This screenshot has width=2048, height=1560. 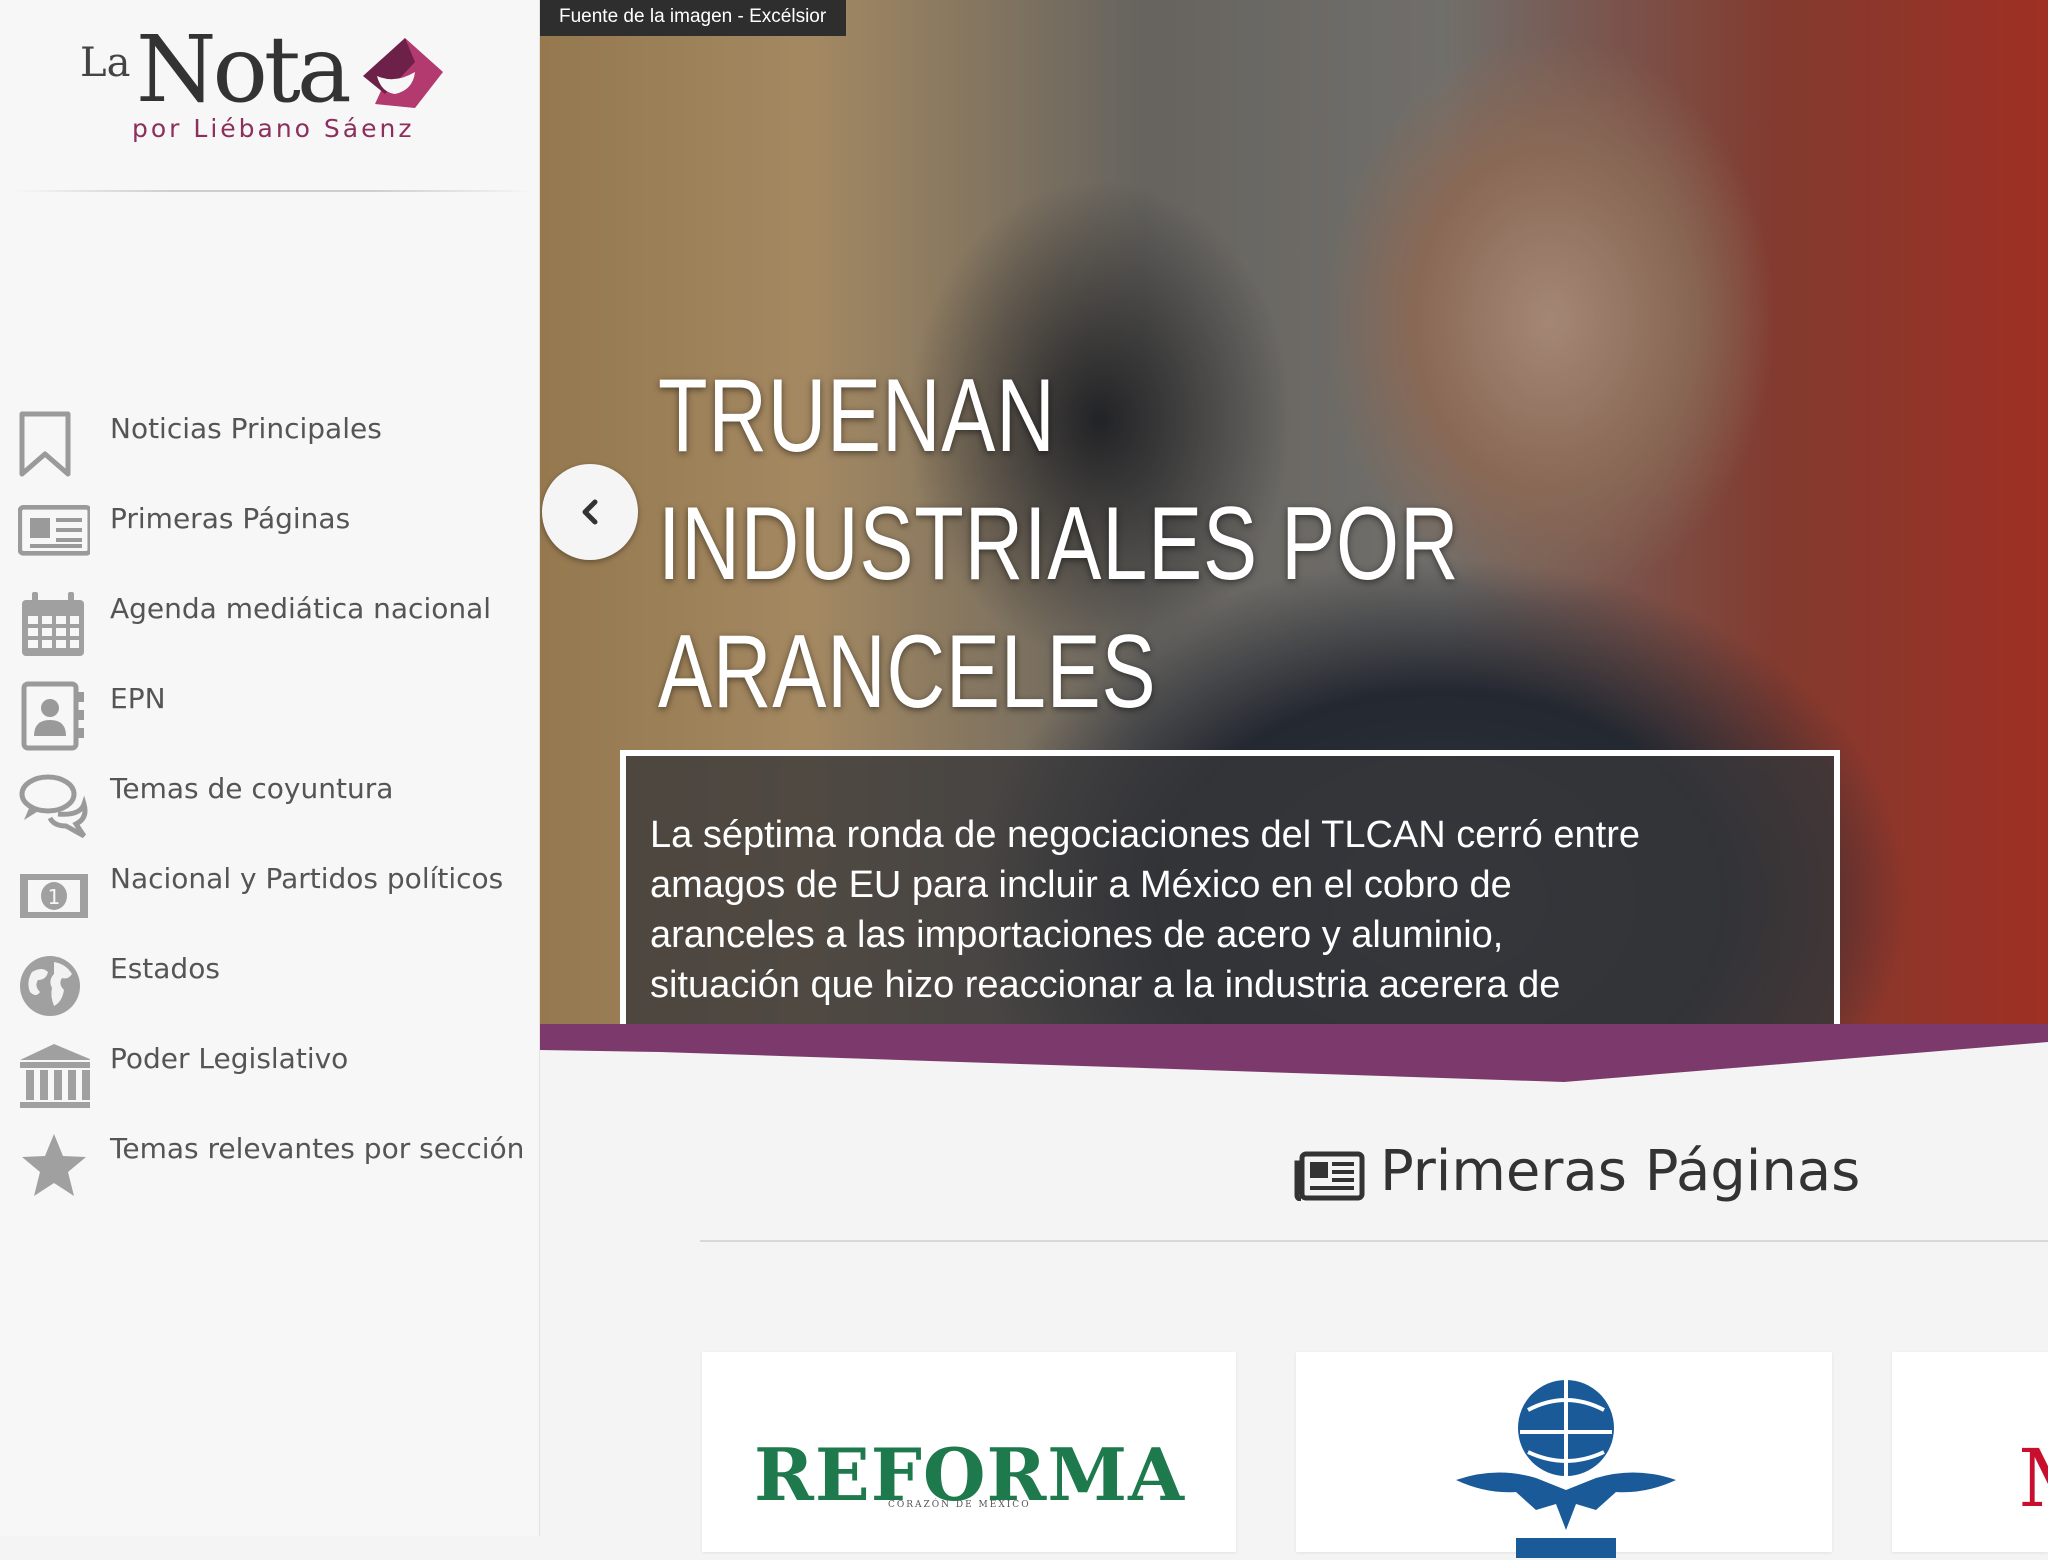 What do you see at coordinates (1566, 1469) in the screenshot?
I see `globe-eagle-icon` at bounding box center [1566, 1469].